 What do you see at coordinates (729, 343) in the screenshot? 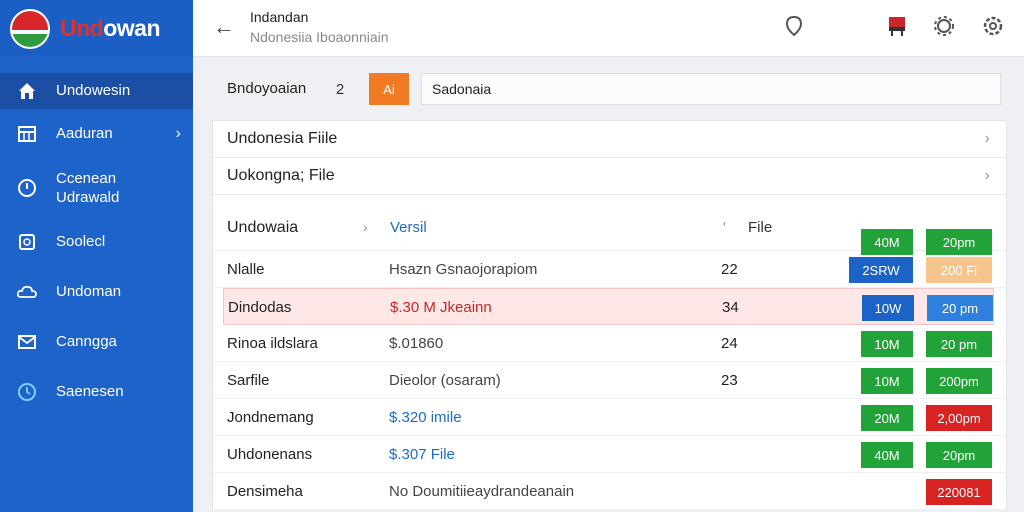
I see `row-count: 24` at bounding box center [729, 343].